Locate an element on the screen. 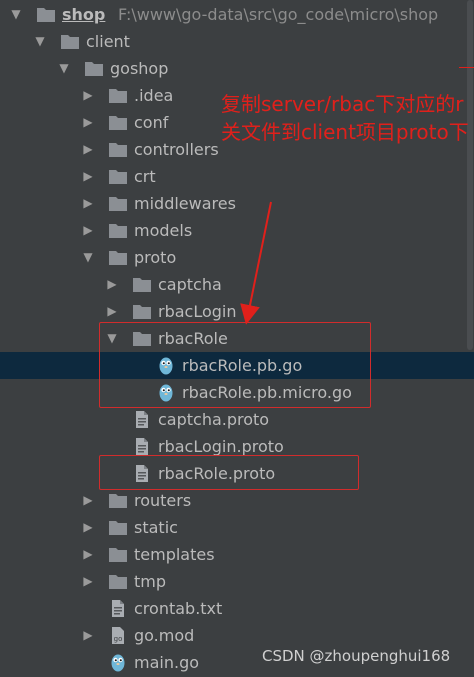 The width and height of the screenshot is (474, 677). tree-item-label: goshop is located at coordinates (139, 68).